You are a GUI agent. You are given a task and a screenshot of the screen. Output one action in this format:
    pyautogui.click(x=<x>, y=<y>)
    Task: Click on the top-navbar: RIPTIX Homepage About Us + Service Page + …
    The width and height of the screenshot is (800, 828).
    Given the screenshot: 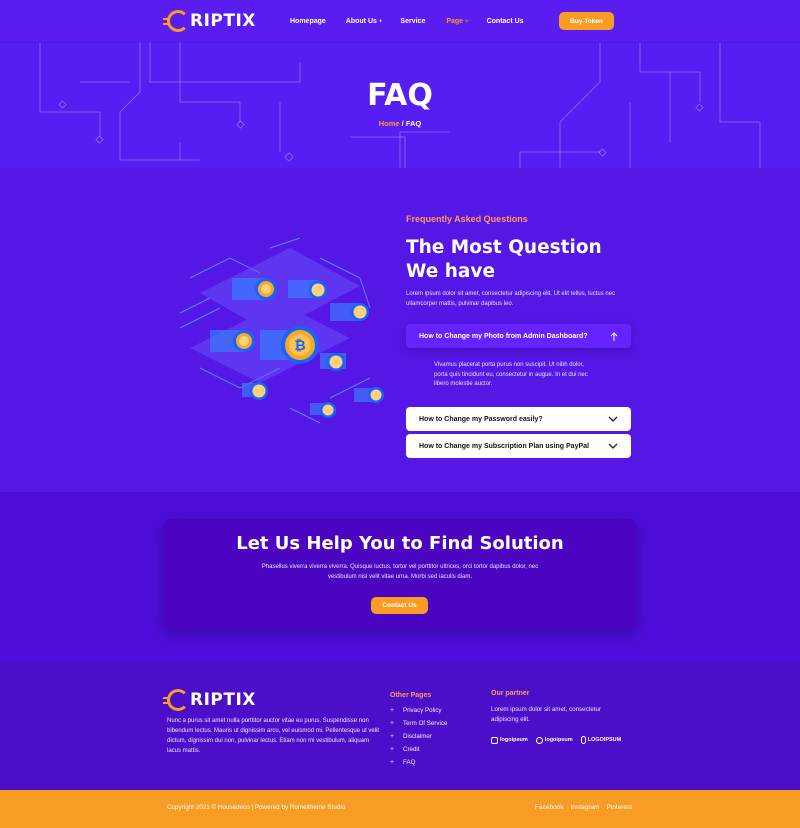 What is the action you would take?
    pyautogui.click(x=400, y=21)
    